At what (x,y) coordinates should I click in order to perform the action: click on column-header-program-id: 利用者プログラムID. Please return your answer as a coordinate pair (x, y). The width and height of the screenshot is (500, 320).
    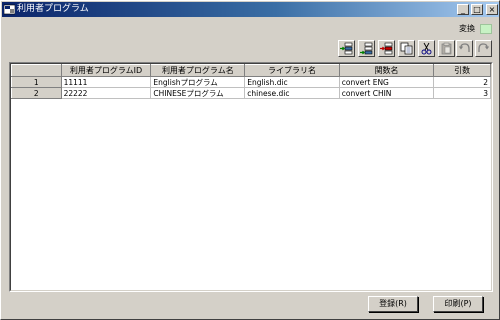
    Looking at the image, I should click on (106, 70).